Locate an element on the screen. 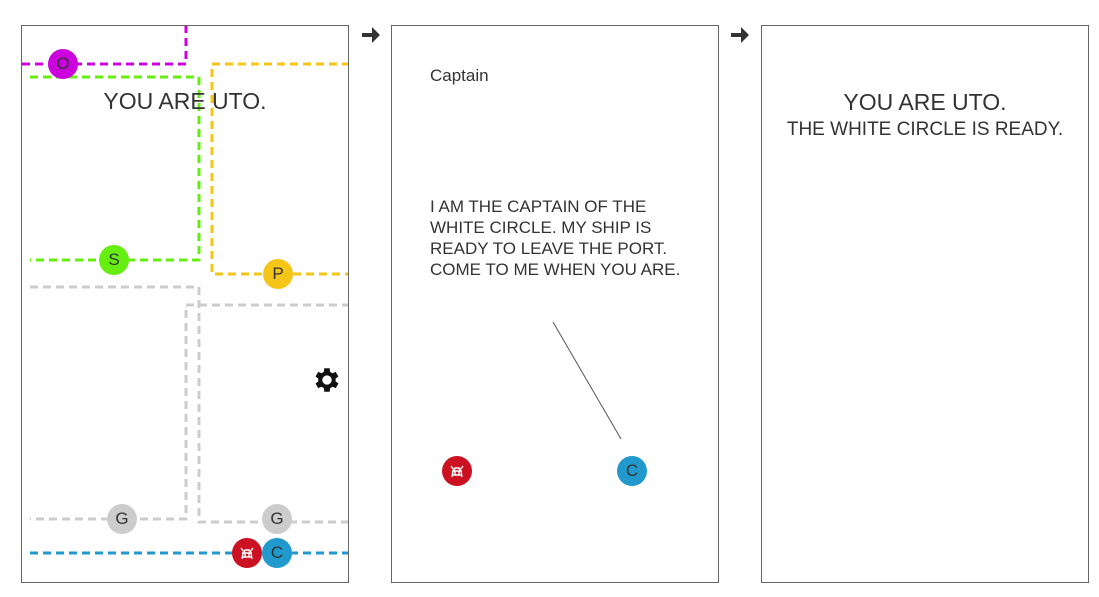 The width and height of the screenshot is (1099, 597). captain-node: C is located at coordinates (632, 471).